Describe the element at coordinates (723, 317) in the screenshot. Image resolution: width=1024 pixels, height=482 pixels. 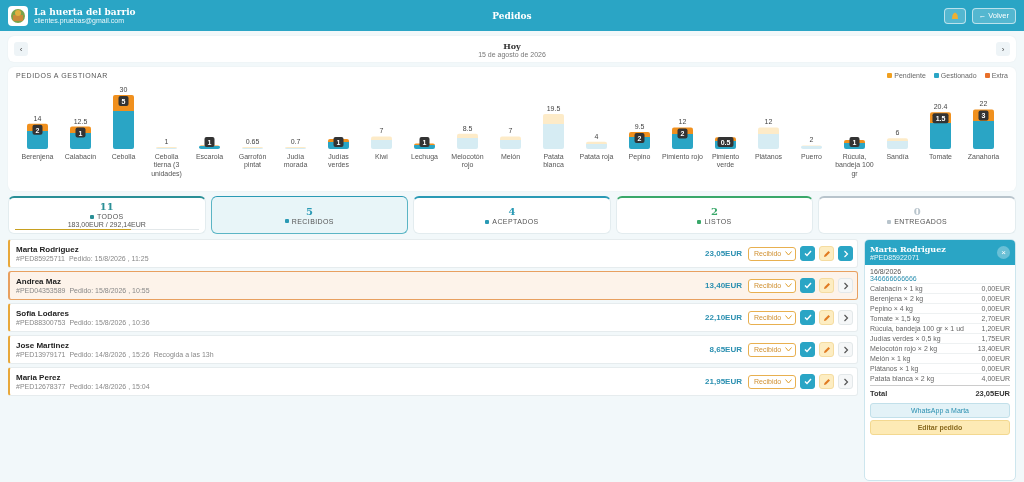
I see `order-total: 22,10EUR` at that location.